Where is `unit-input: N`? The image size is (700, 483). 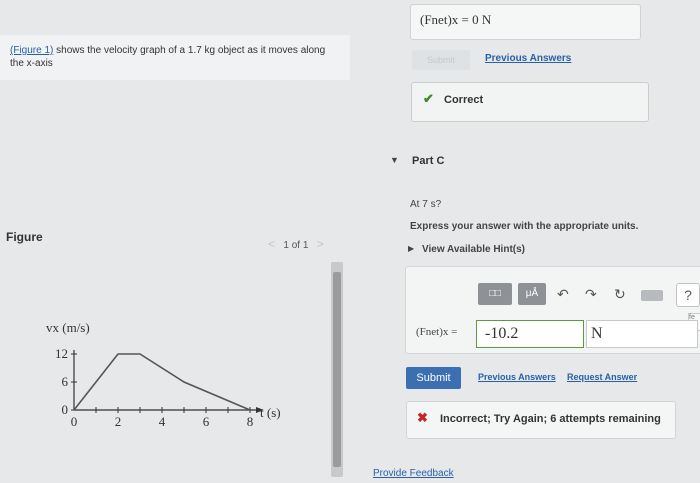
unit-input: N is located at coordinates (642, 334).